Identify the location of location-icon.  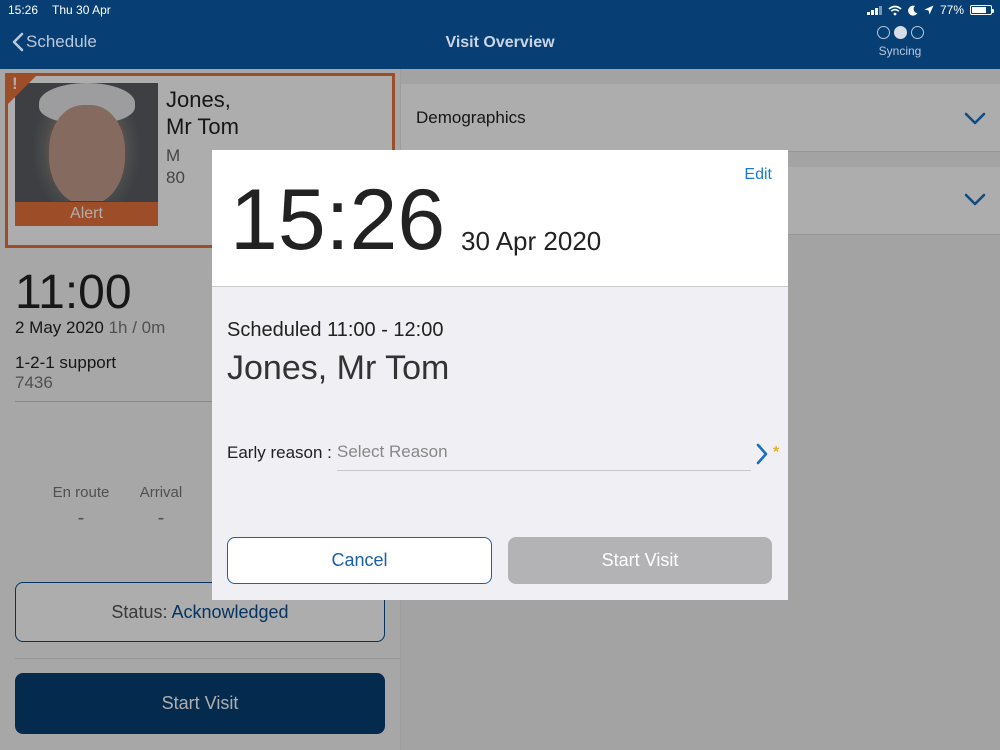
(929, 10).